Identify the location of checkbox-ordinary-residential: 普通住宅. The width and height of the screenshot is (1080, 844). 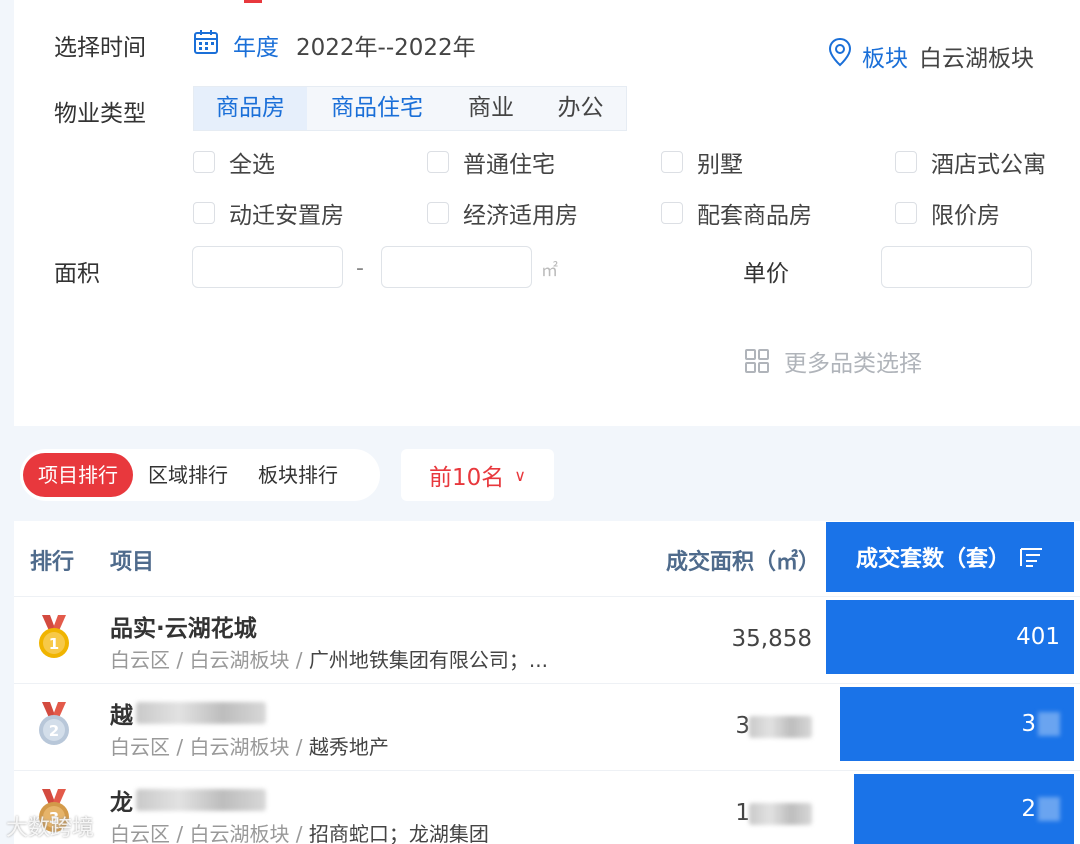
(491, 162).